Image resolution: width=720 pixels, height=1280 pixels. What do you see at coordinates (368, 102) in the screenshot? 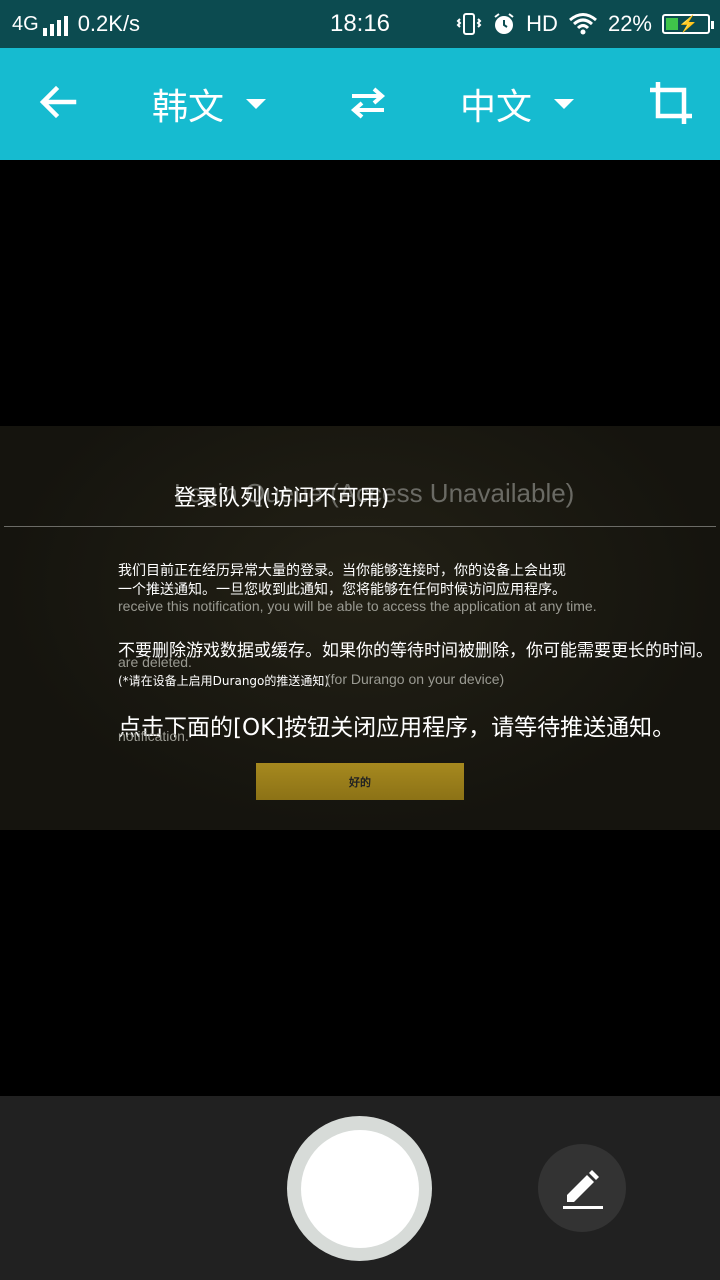
I see `swap-arrows-icon` at bounding box center [368, 102].